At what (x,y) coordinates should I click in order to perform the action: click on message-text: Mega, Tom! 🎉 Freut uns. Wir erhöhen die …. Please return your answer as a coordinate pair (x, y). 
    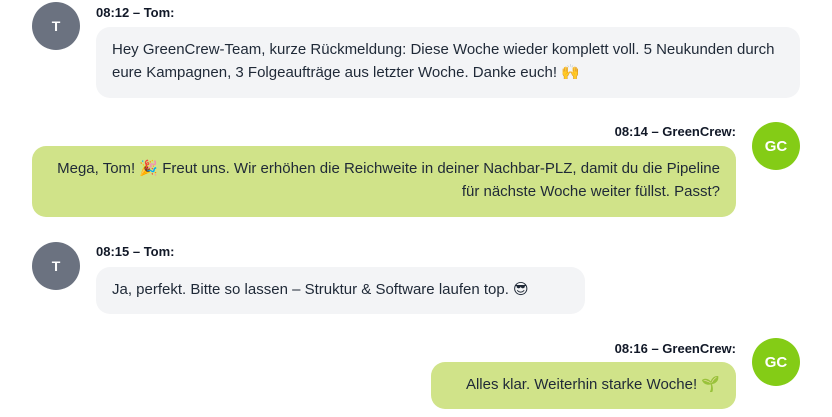
    Looking at the image, I should click on (388, 180).